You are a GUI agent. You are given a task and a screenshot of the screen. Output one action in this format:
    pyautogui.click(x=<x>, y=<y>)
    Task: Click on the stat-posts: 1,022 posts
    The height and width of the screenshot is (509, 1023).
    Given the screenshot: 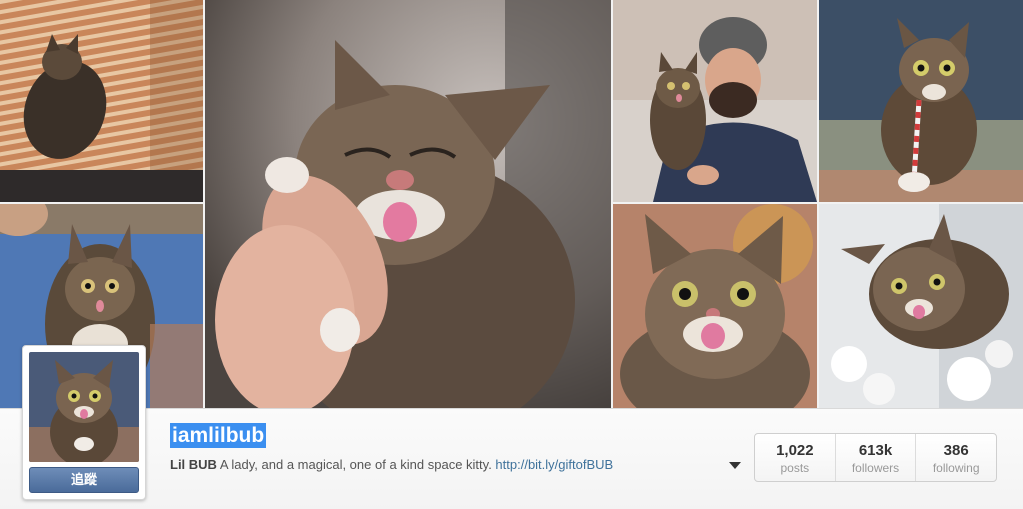 What is the action you would take?
    pyautogui.click(x=795, y=457)
    